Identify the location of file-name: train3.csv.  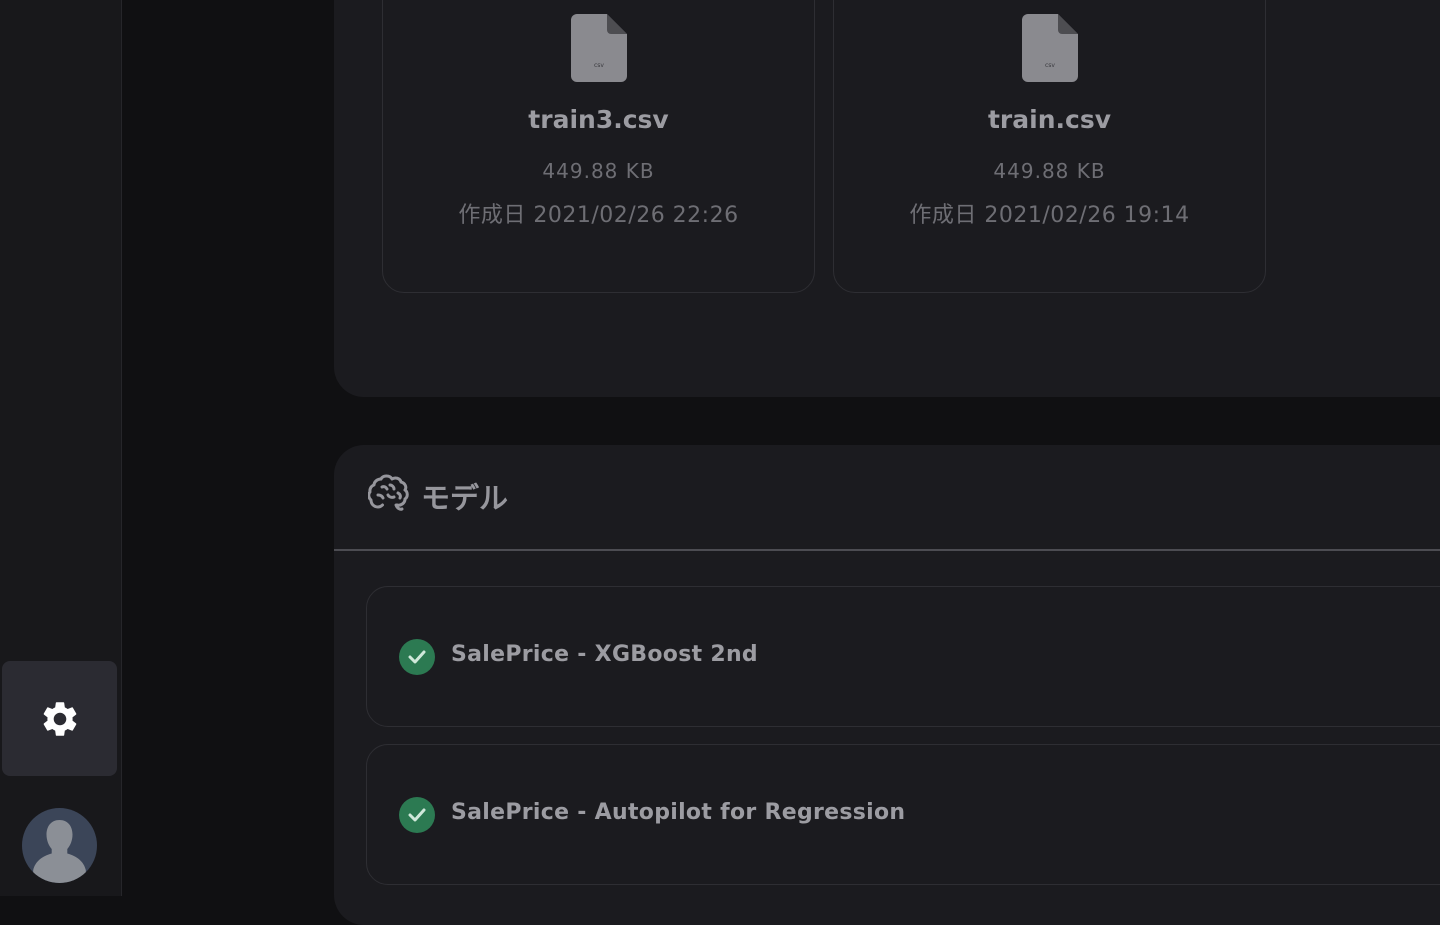
(598, 119).